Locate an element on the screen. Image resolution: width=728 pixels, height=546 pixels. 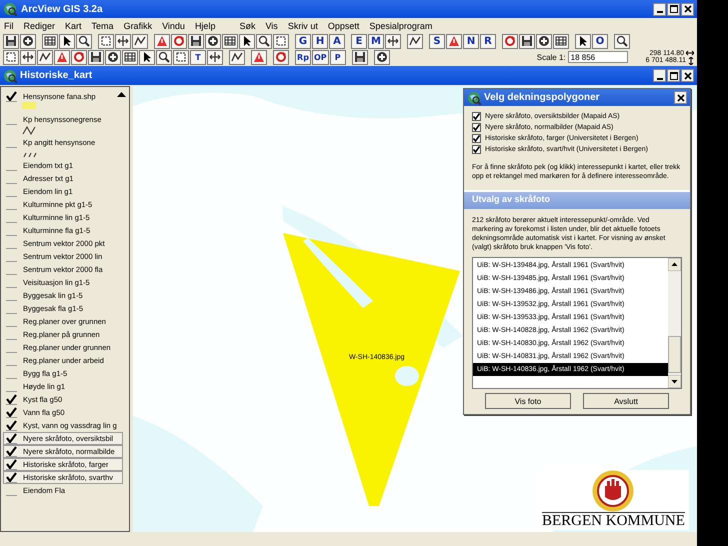
menu-item: Tema is located at coordinates (103, 25).